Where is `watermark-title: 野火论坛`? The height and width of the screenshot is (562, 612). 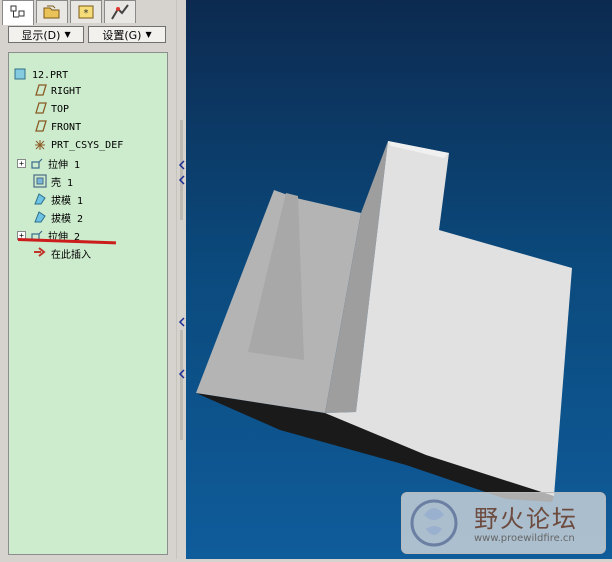
watermark-title: 野火论坛 is located at coordinates (526, 519).